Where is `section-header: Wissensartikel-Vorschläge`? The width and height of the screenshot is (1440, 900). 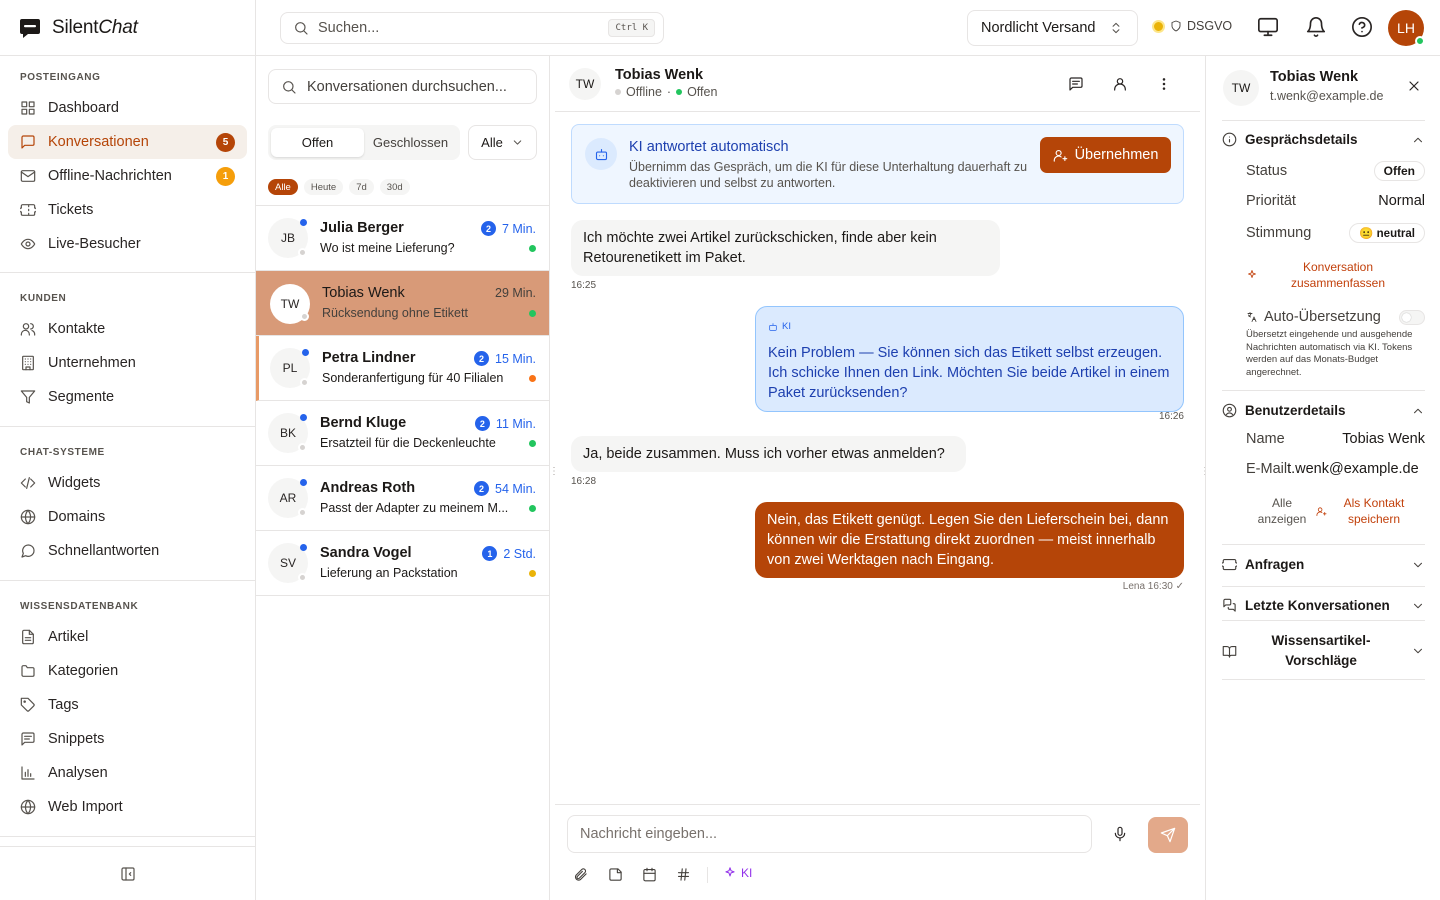
section-header: Wissensartikel-Vorschläge is located at coordinates (1323, 651).